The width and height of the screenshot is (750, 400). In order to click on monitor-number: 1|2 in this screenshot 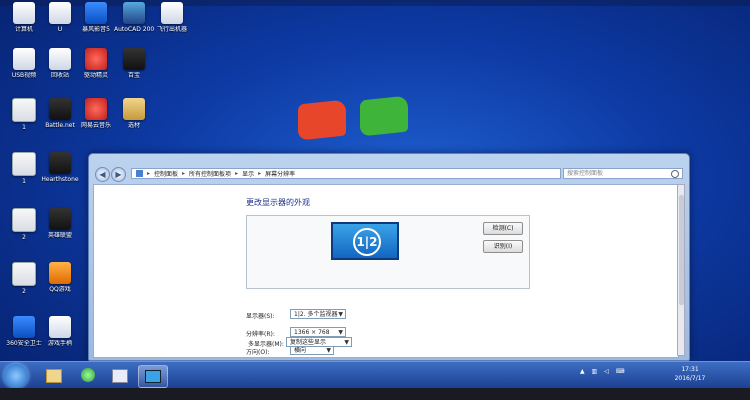, I will do `click(367, 242)`.